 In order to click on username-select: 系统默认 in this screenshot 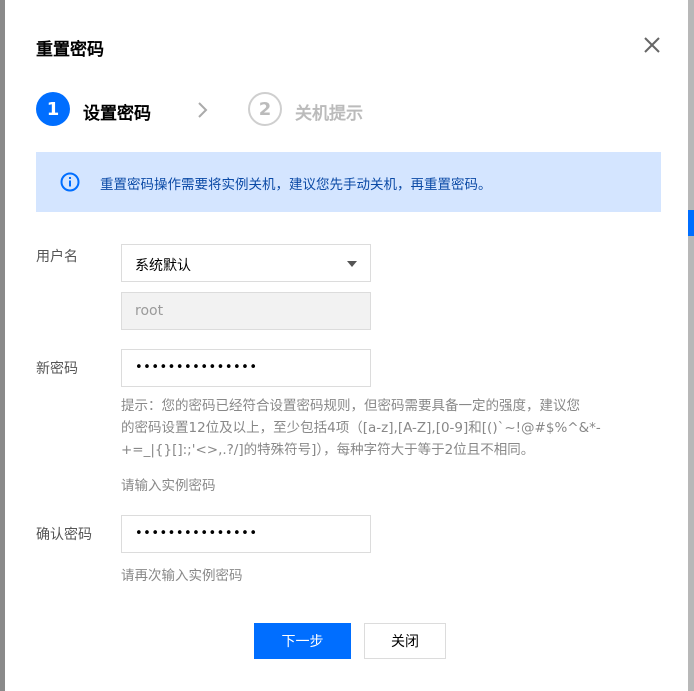, I will do `click(246, 263)`.